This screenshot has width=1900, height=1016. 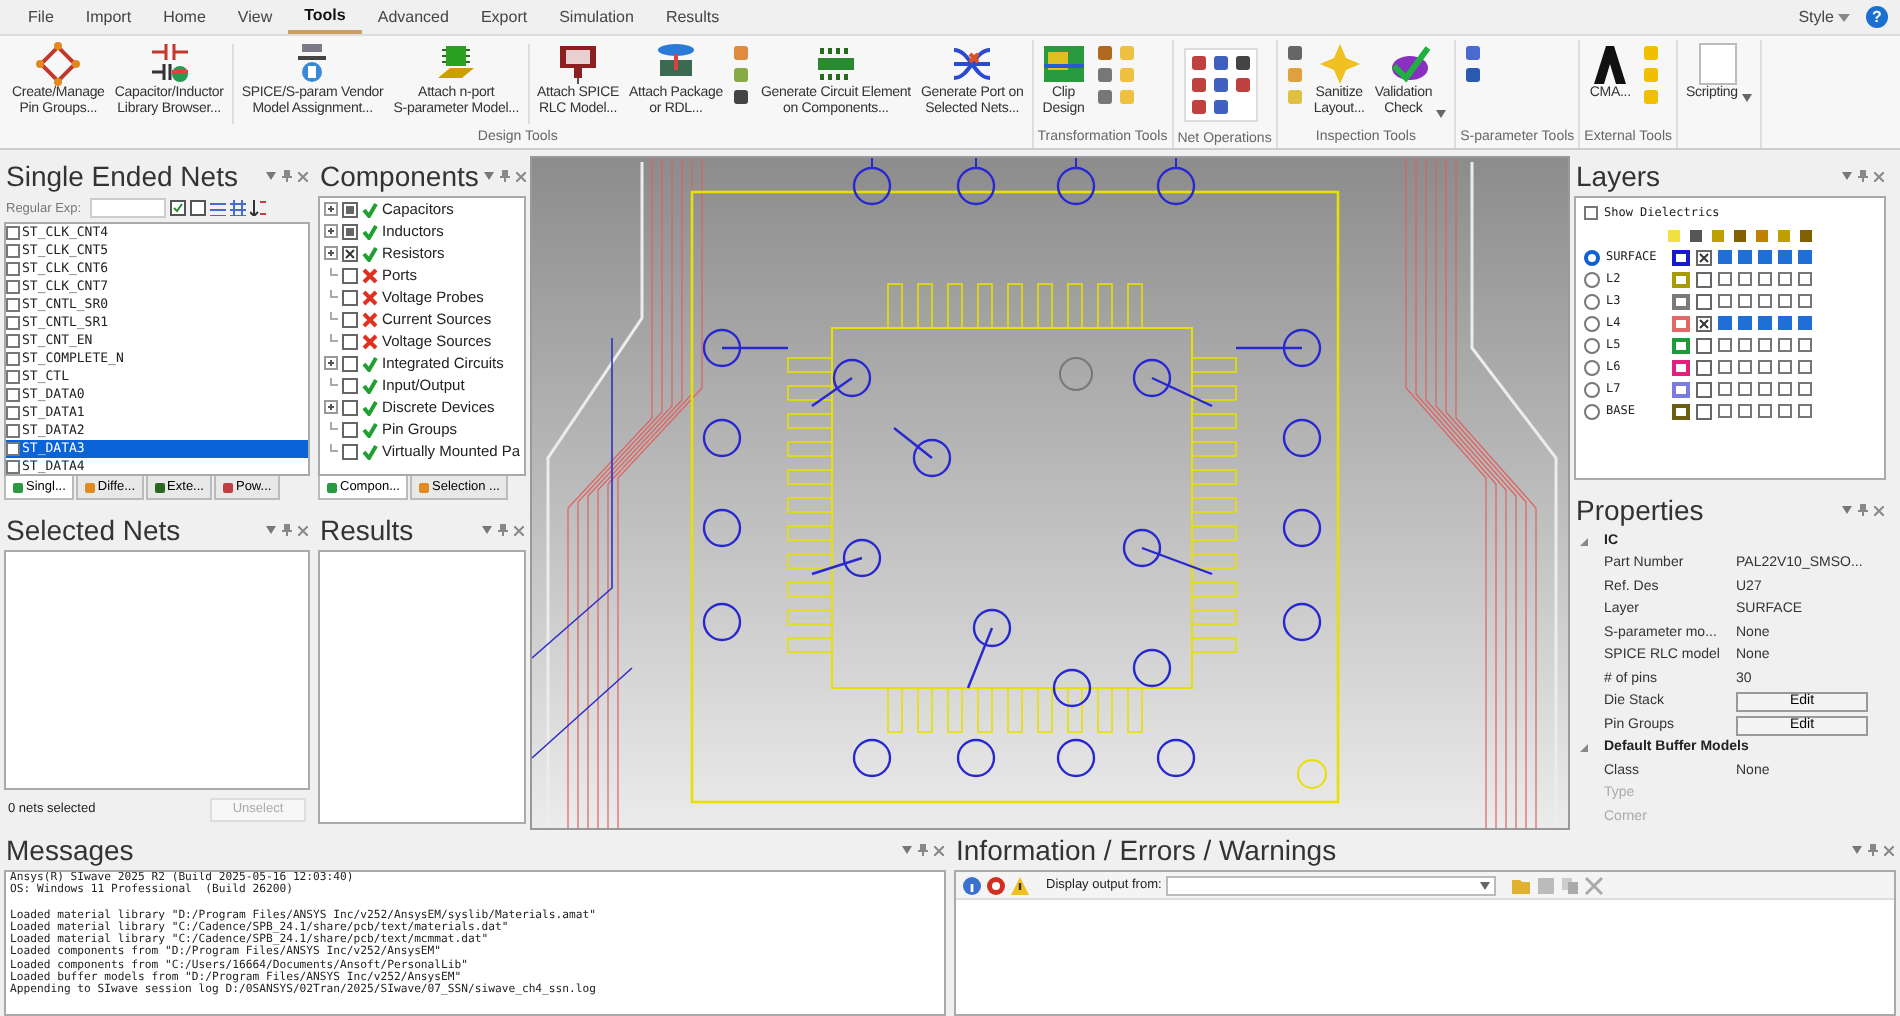 I want to click on grid-icon, so click(x=238, y=208).